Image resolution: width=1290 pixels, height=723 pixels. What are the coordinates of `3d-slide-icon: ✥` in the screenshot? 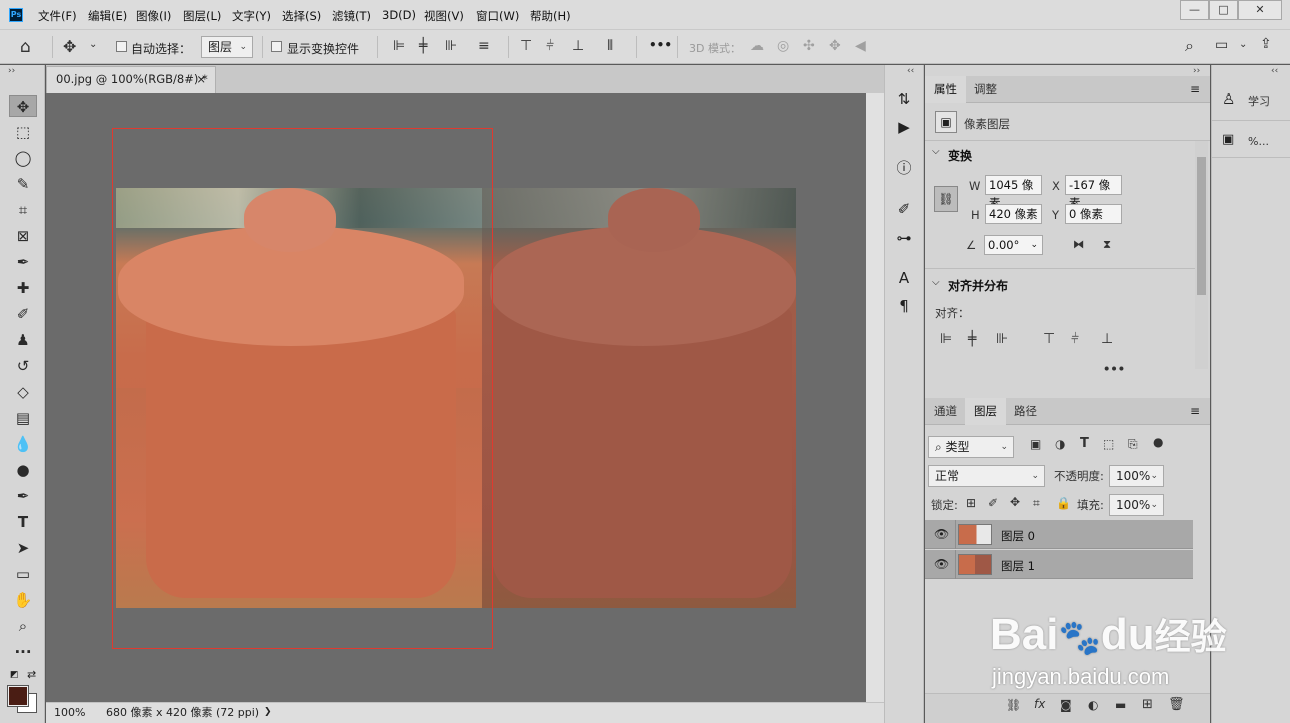 It's located at (835, 46).